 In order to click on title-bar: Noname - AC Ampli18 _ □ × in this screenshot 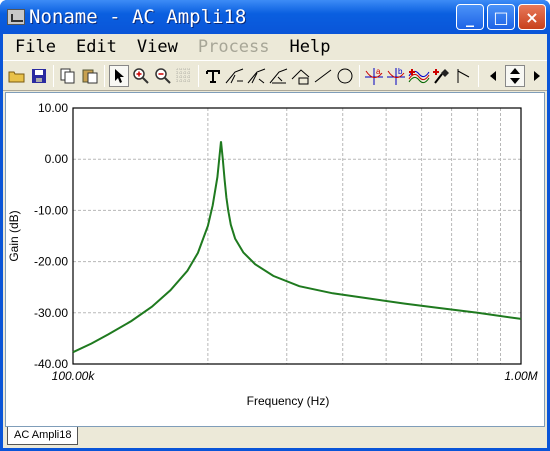, I will do `click(275, 17)`.